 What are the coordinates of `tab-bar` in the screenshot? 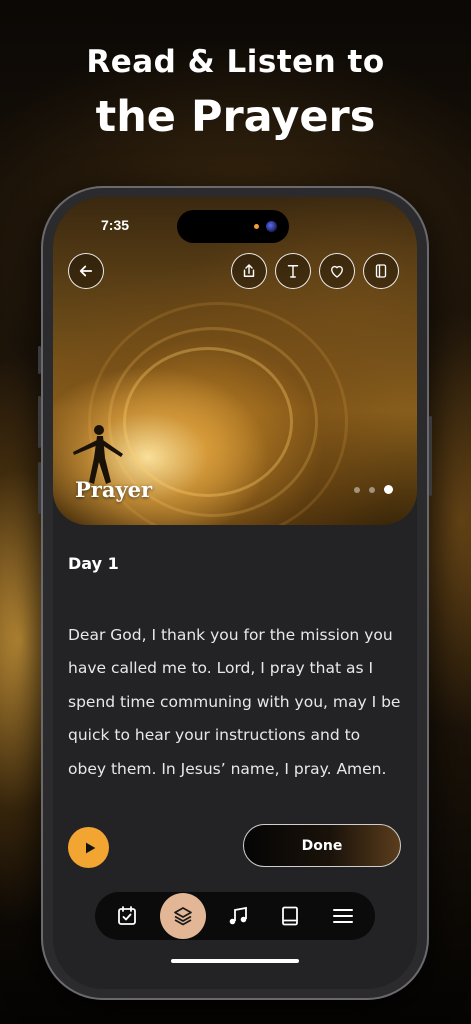 It's located at (235, 916).